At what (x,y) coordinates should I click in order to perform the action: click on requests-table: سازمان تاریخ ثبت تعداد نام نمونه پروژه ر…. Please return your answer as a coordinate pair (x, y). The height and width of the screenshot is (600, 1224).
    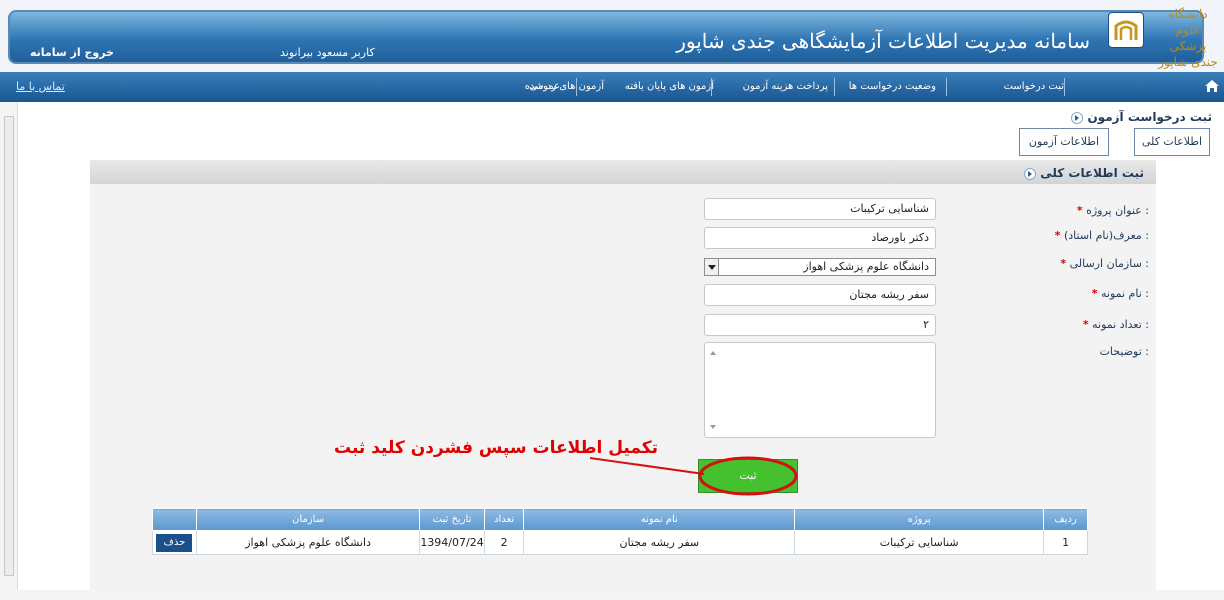
    Looking at the image, I should click on (620, 531).